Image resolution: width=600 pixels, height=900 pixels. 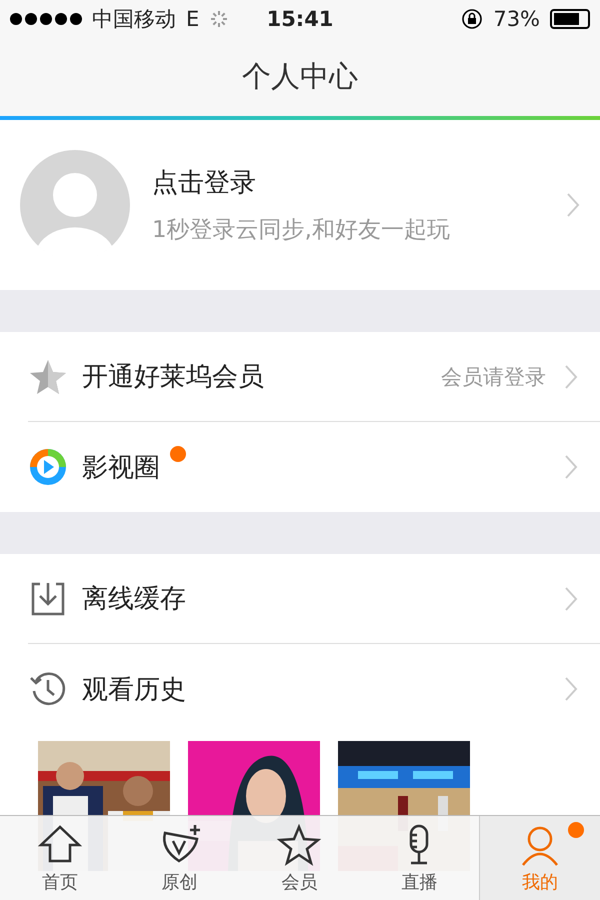 I want to click on menu-item: 离线缓存, so click(x=314, y=599).